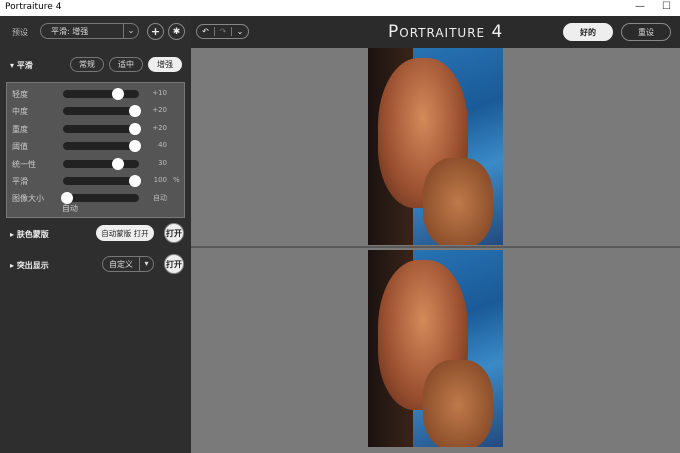 Image resolution: width=680 pixels, height=453 pixels. What do you see at coordinates (33, 7) in the screenshot?
I see `window-title: Portraiture 4` at bounding box center [33, 7].